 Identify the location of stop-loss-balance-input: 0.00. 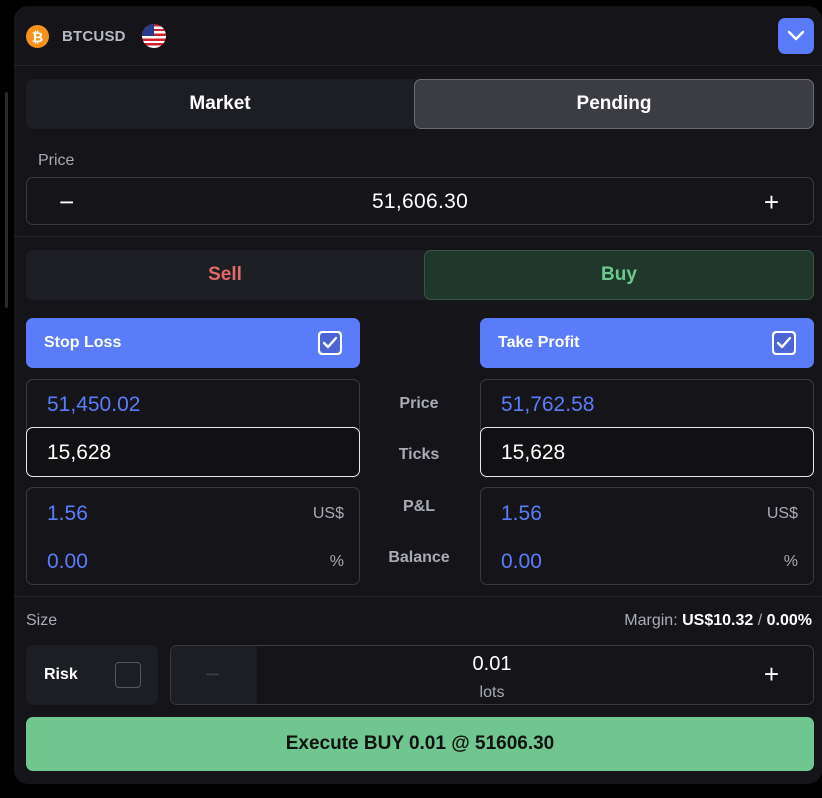
(67, 562).